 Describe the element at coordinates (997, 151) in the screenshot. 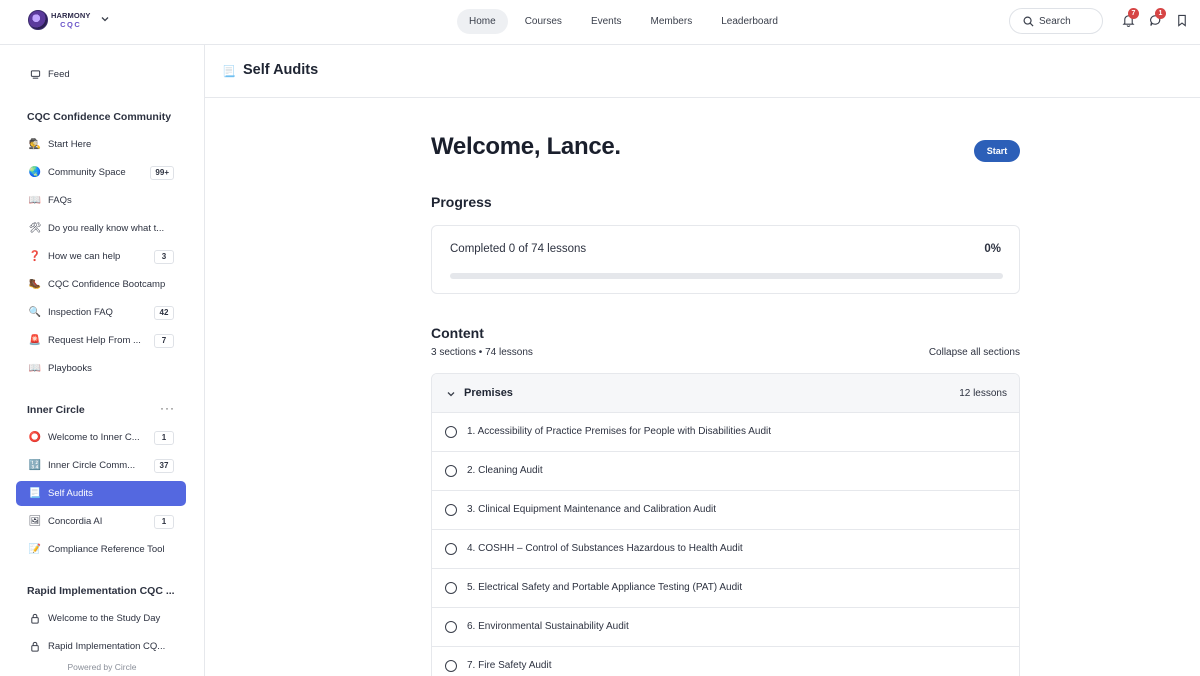

I see `start-button: Start` at that location.